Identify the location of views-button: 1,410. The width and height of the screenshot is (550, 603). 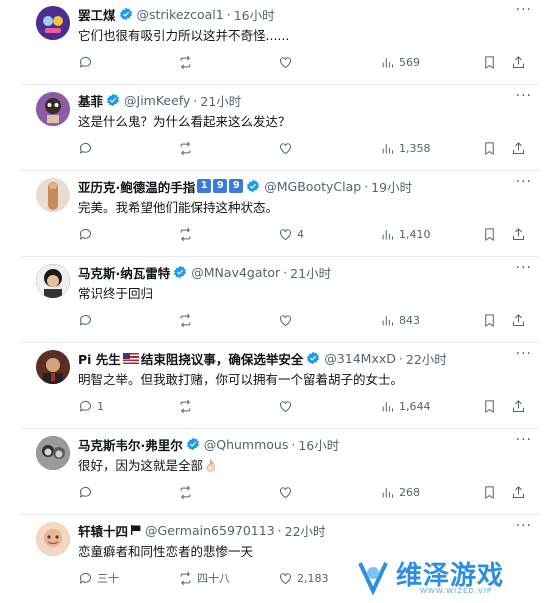
(405, 234).